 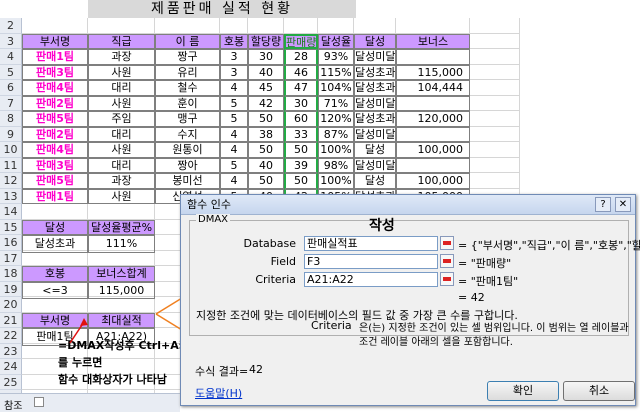 I want to click on formula-result-label: 수식 결과=, so click(x=222, y=371).